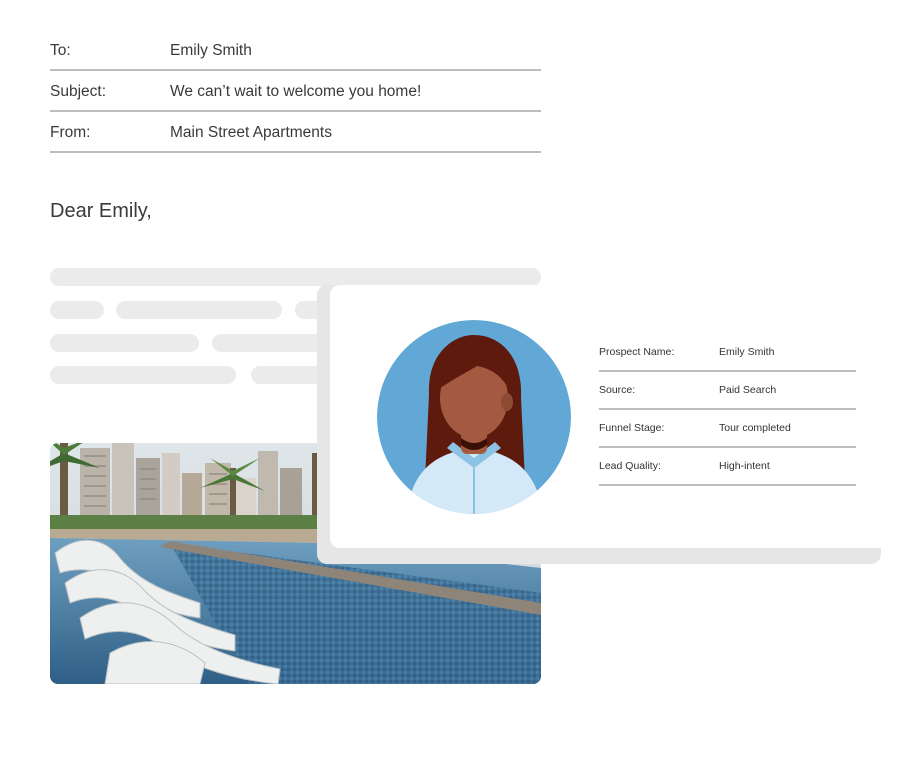  I want to click on lead-quality-label: Lead Quality:, so click(630, 466).